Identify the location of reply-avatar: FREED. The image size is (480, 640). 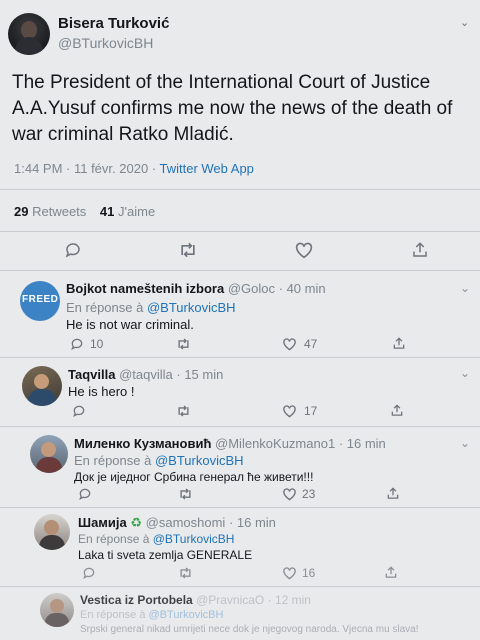
(40, 301).